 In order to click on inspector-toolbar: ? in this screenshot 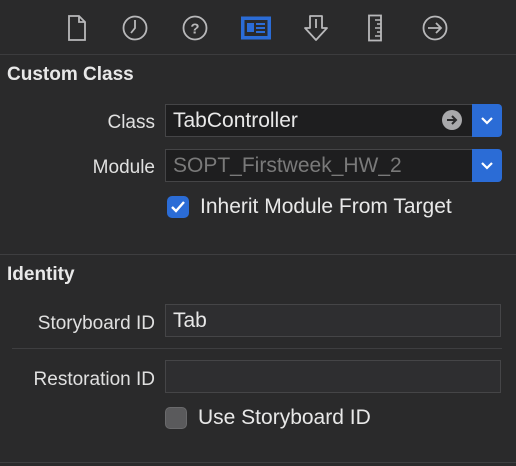, I will do `click(258, 27)`.